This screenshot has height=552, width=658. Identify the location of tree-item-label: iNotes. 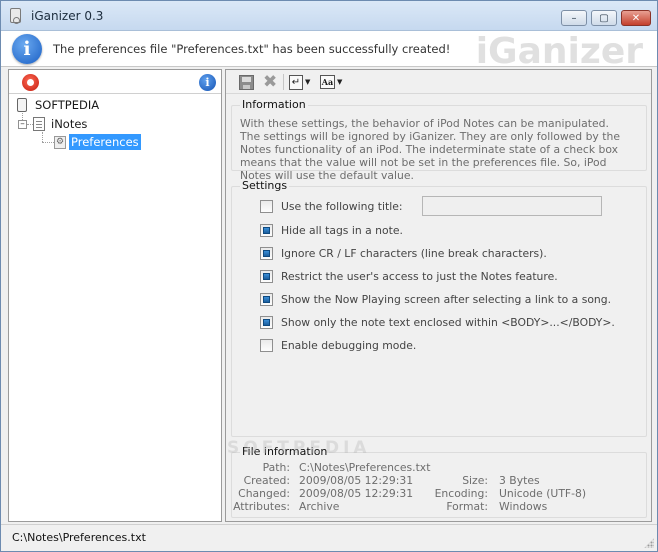
(69, 124).